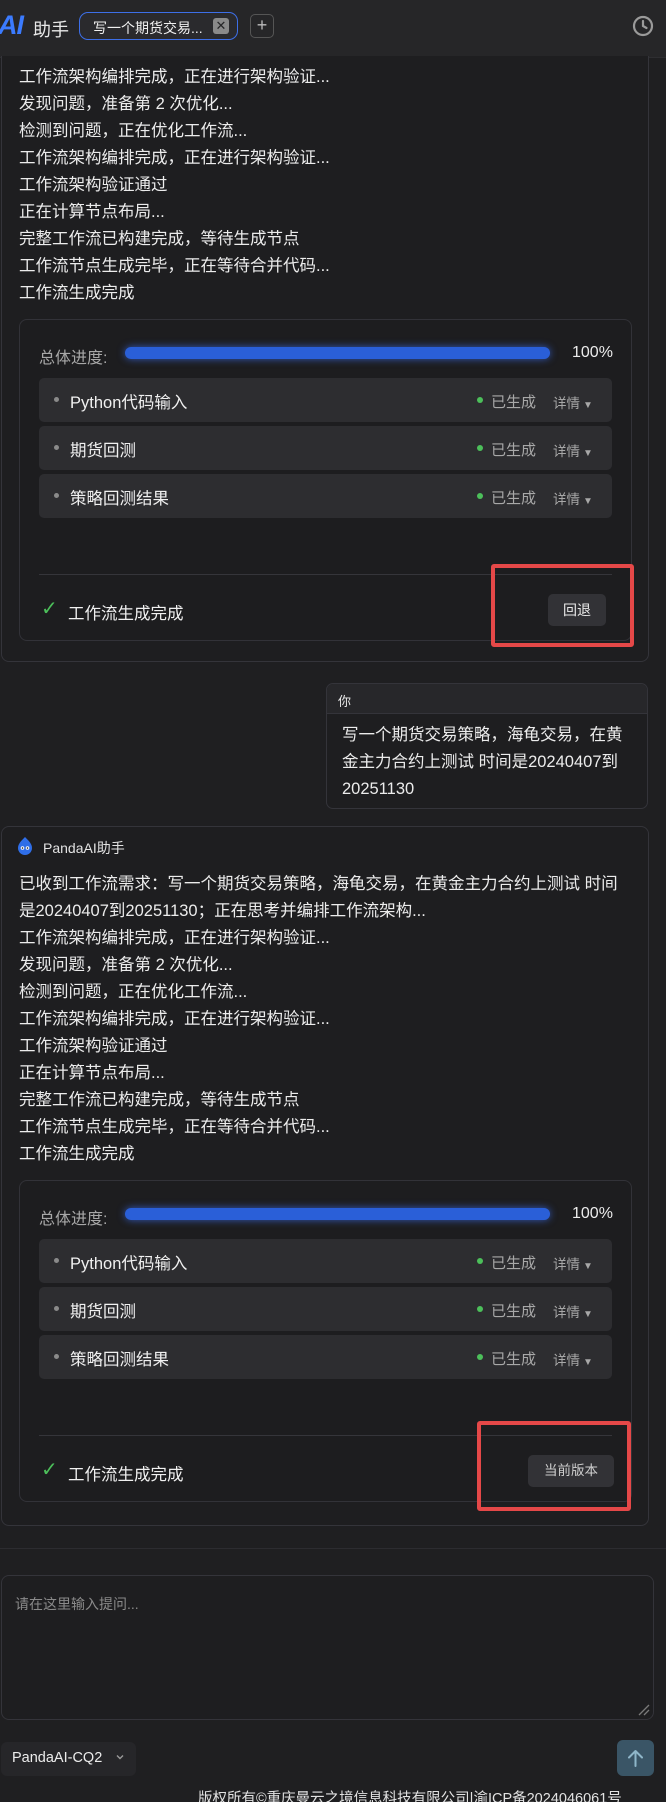  What do you see at coordinates (333, 29) in the screenshot?
I see `top-bar: AI 助手 写一个期货交易... ✕ +` at bounding box center [333, 29].